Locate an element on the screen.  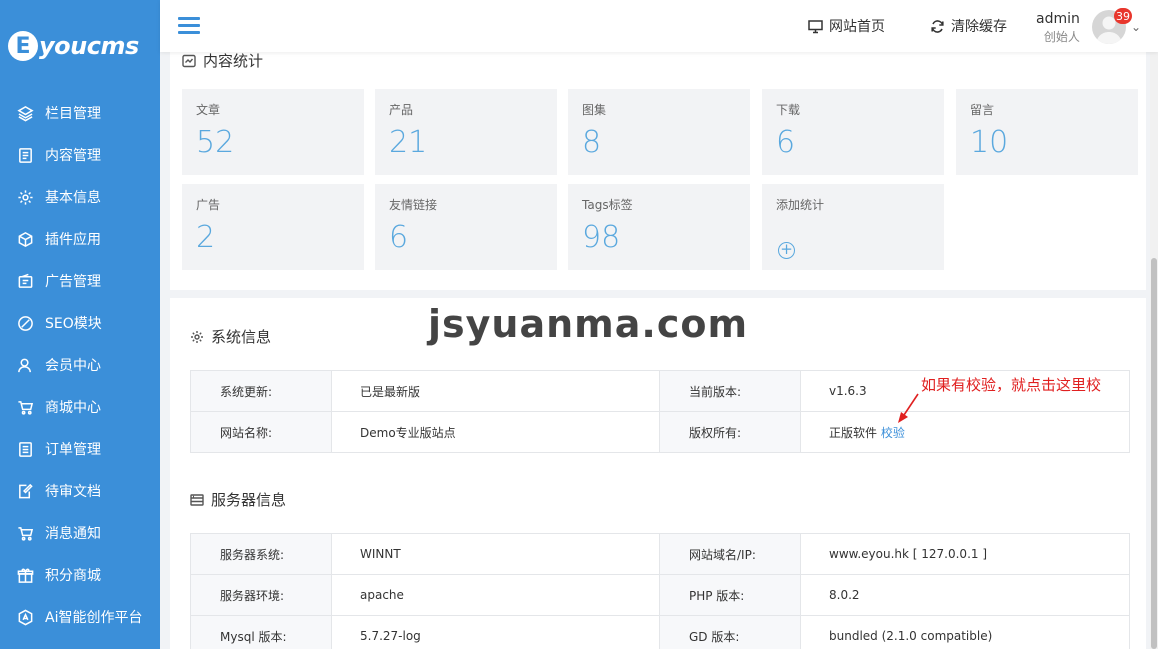
table-key: 版权所有: is located at coordinates (730, 432).